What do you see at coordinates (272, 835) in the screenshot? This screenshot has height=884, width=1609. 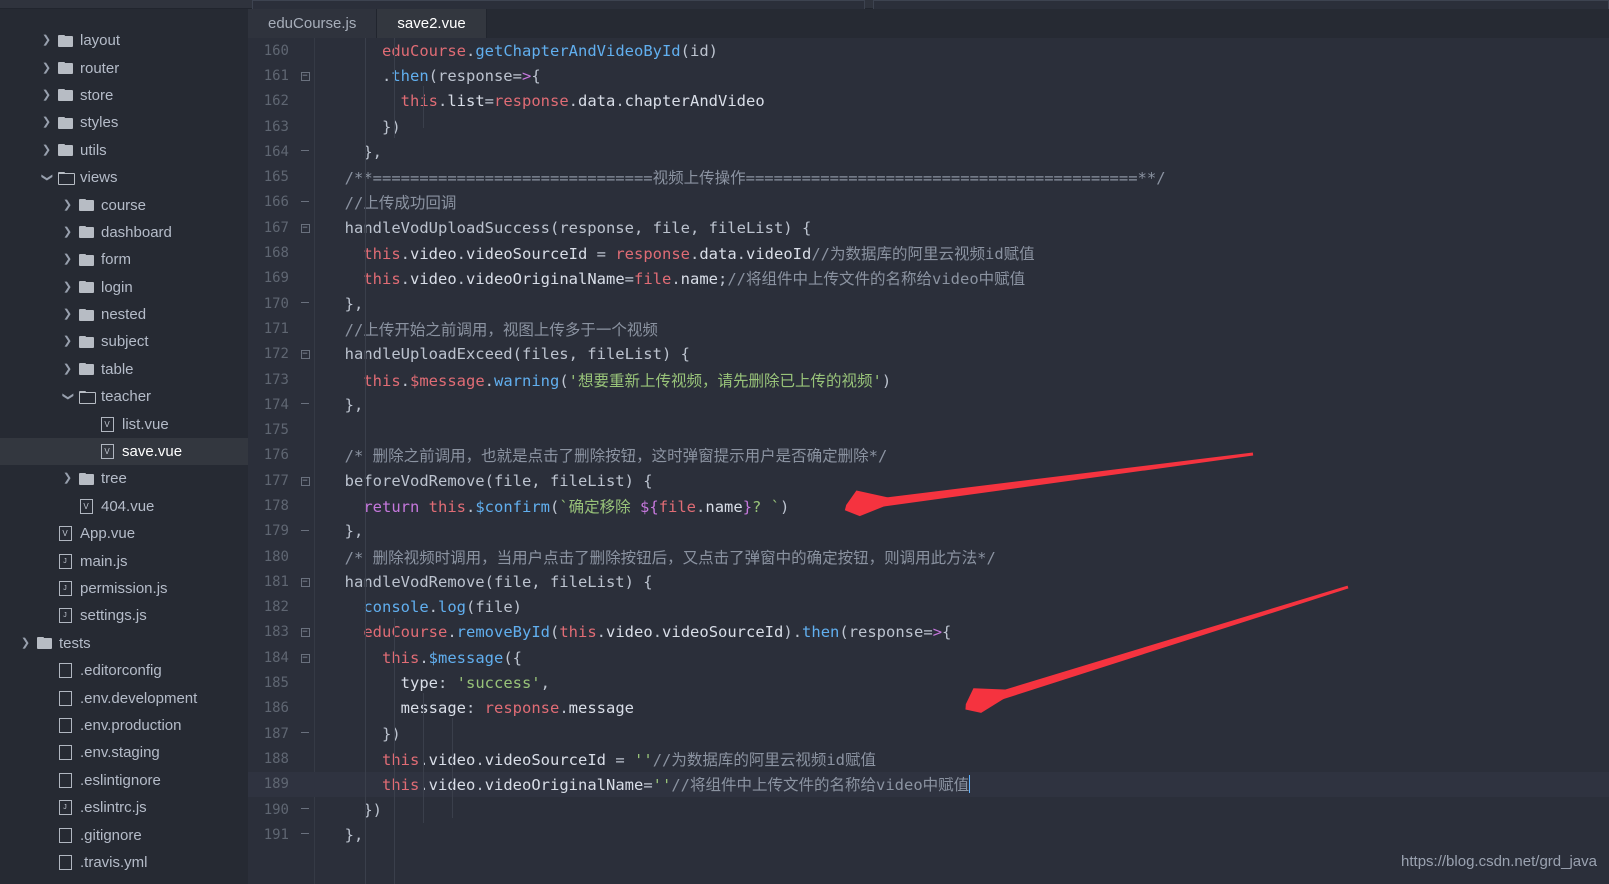 I see `line-number: 191` at bounding box center [272, 835].